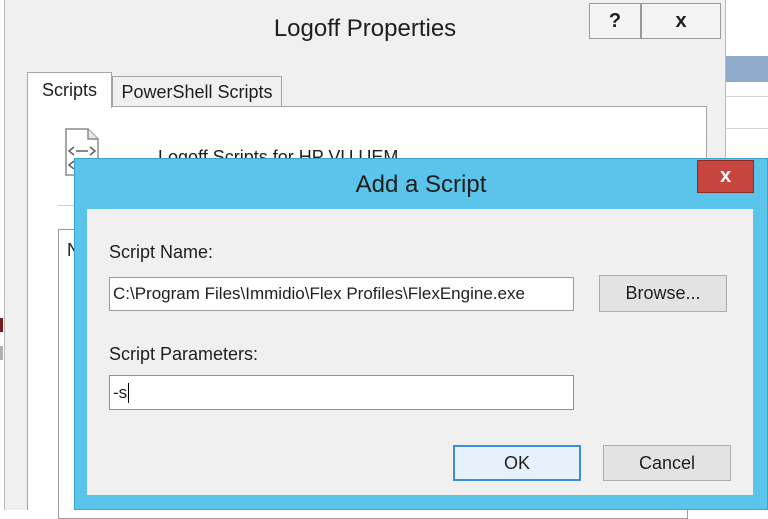 The image size is (768, 519). Describe the element at coordinates (681, 21) in the screenshot. I see `close-button: x` at that location.